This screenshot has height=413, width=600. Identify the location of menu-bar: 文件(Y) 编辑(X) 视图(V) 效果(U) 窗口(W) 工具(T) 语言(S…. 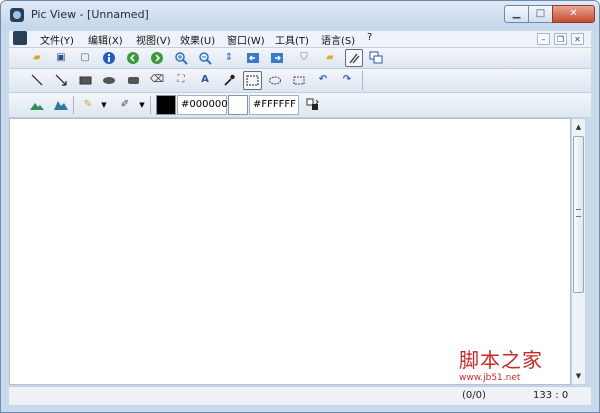
(300, 39).